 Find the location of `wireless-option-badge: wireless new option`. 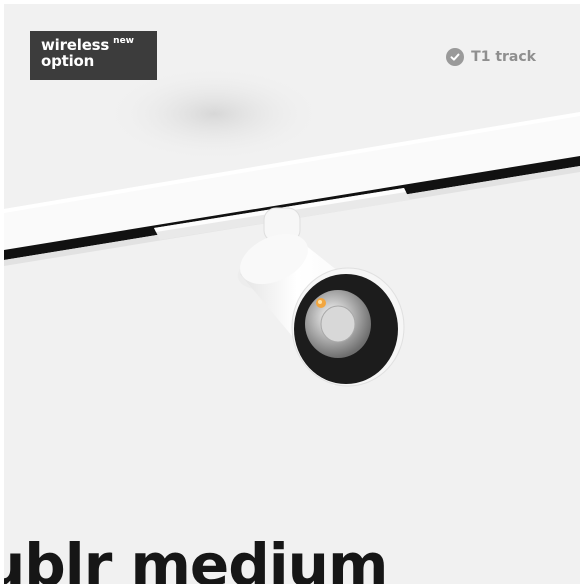

wireless-option-badge: wireless new option is located at coordinates (93, 55).